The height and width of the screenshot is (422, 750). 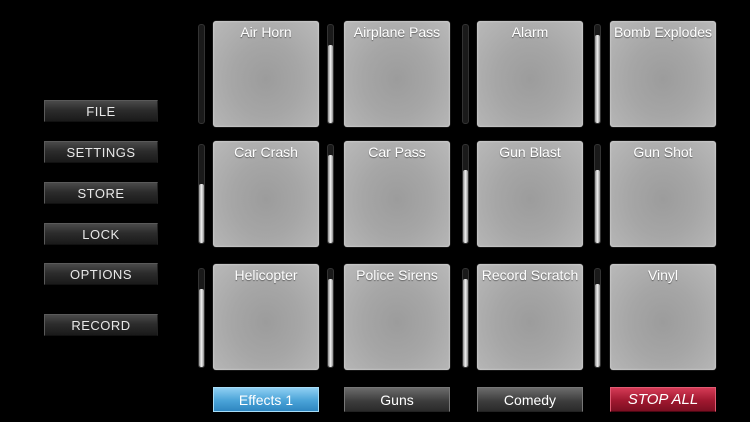 I want to click on stop-all-button: STOP ALL, so click(x=663, y=399).